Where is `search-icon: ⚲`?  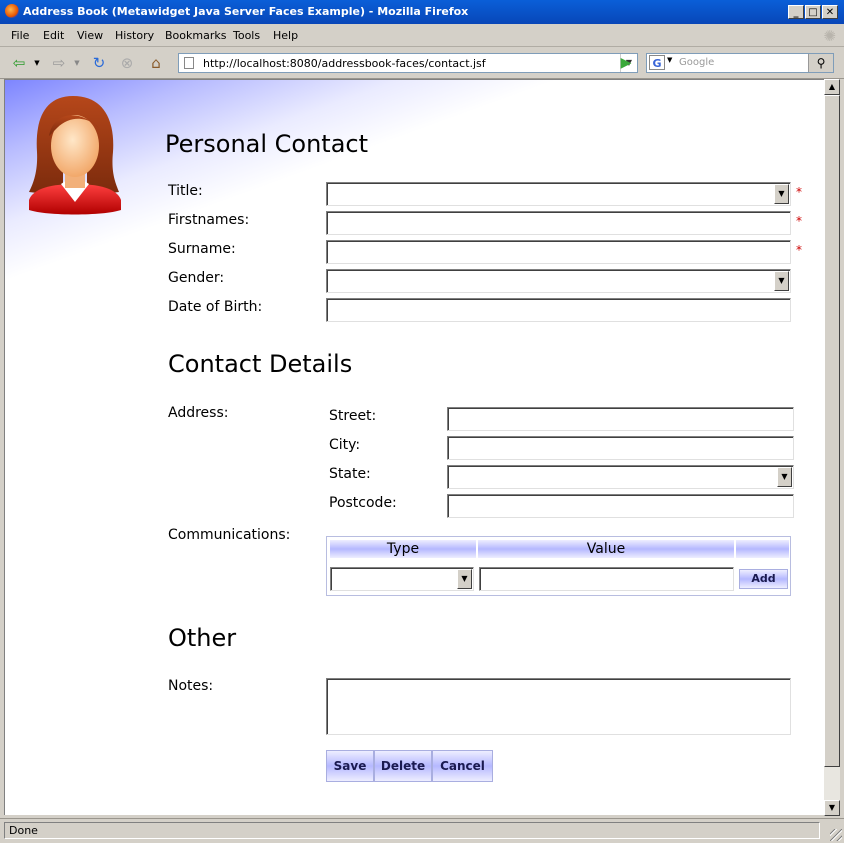 search-icon: ⚲ is located at coordinates (820, 63).